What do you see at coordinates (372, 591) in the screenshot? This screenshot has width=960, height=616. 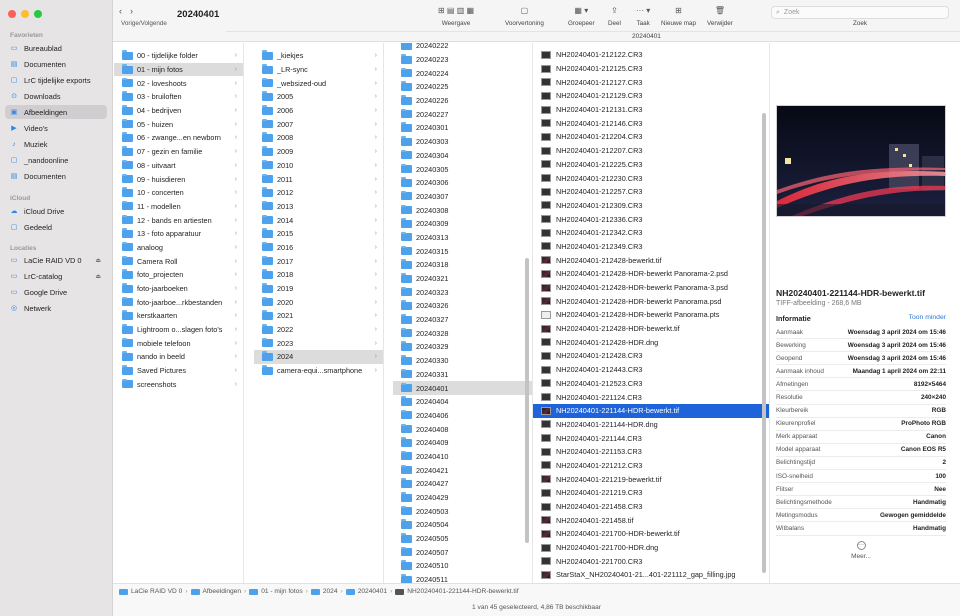 I see `breadcrumb-item: 20240401` at bounding box center [372, 591].